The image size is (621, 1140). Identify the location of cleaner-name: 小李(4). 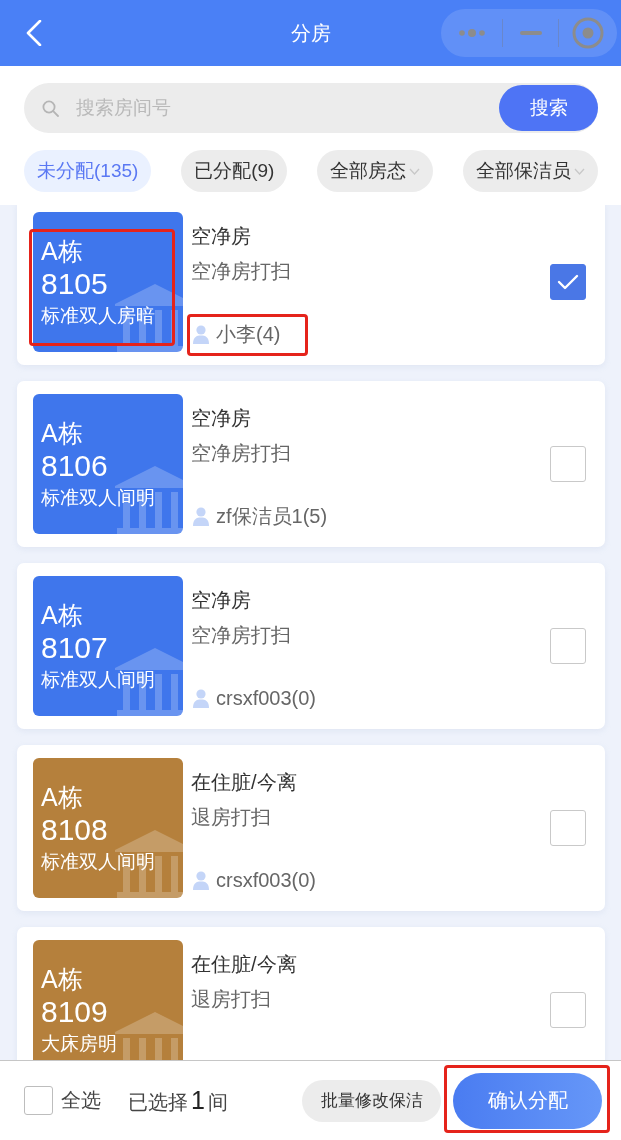
(248, 334).